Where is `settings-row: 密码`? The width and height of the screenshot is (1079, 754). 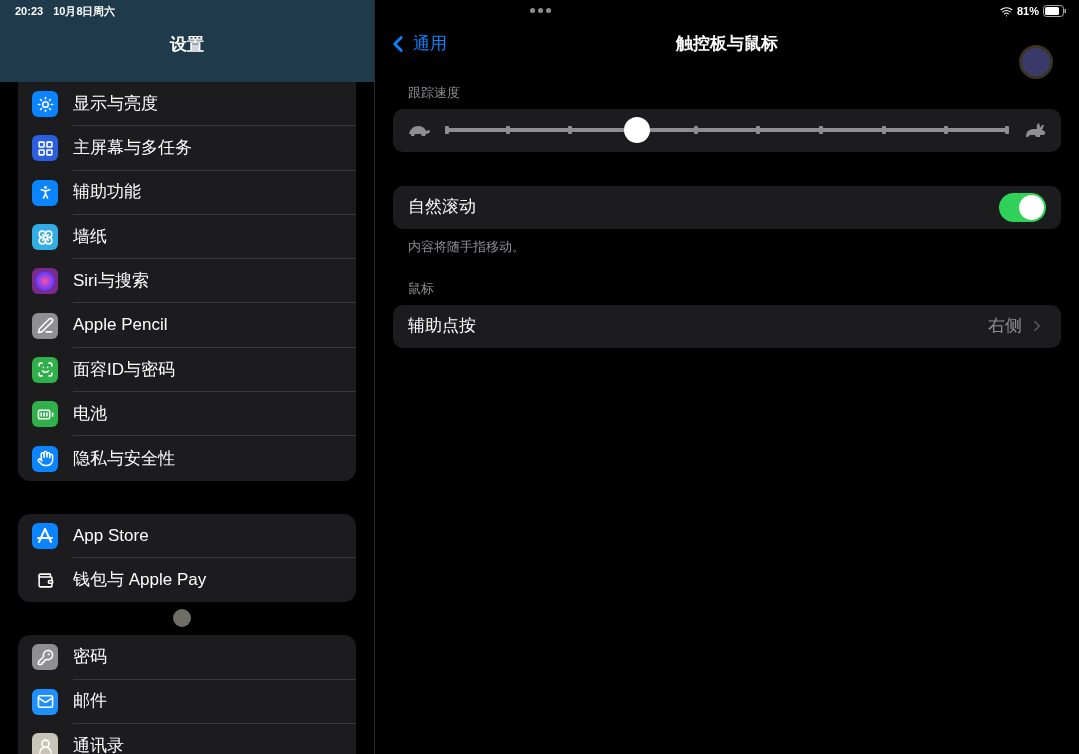 settings-row: 密码 is located at coordinates (187, 657).